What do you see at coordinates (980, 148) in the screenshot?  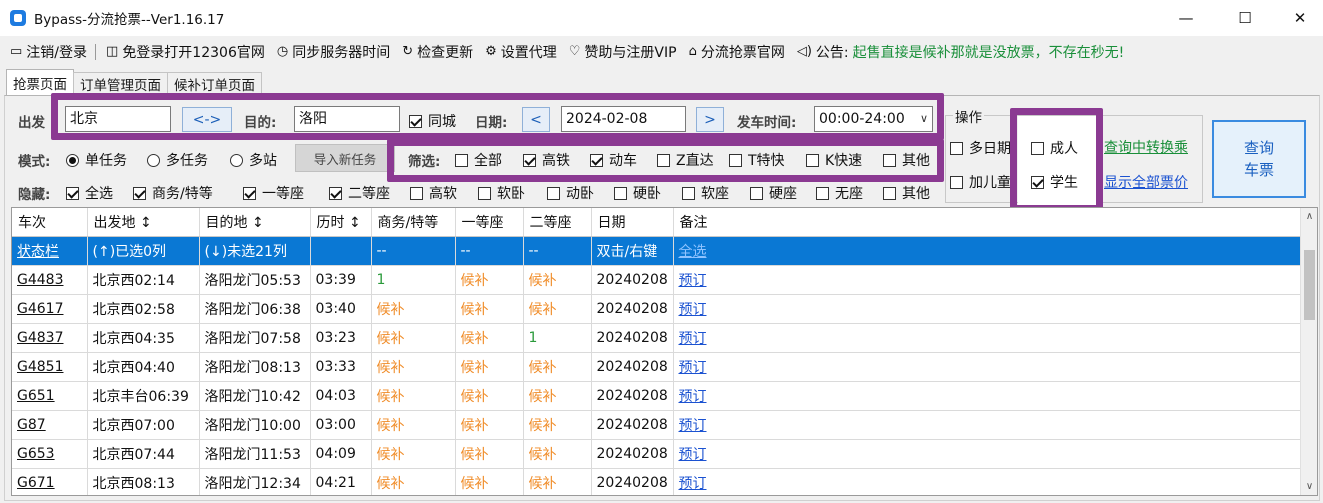 I see `multi-day-checkbox: 多日期` at bounding box center [980, 148].